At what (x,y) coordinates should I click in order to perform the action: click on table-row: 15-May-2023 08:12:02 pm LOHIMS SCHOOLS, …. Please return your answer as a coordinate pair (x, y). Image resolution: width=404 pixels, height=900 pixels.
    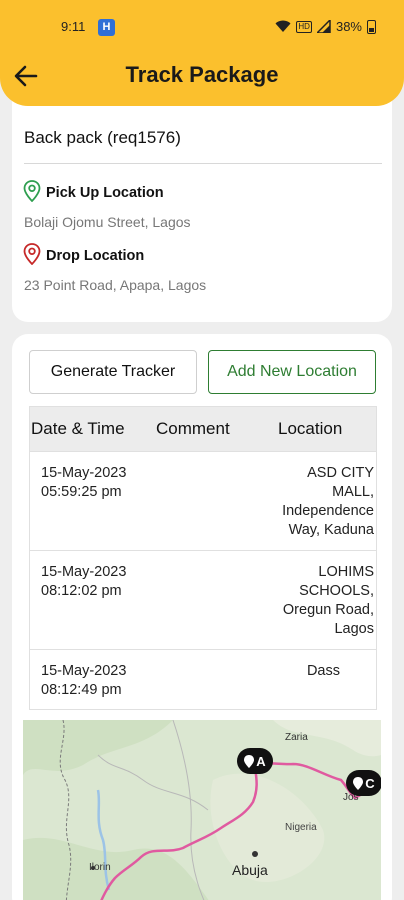
    Looking at the image, I should click on (203, 599).